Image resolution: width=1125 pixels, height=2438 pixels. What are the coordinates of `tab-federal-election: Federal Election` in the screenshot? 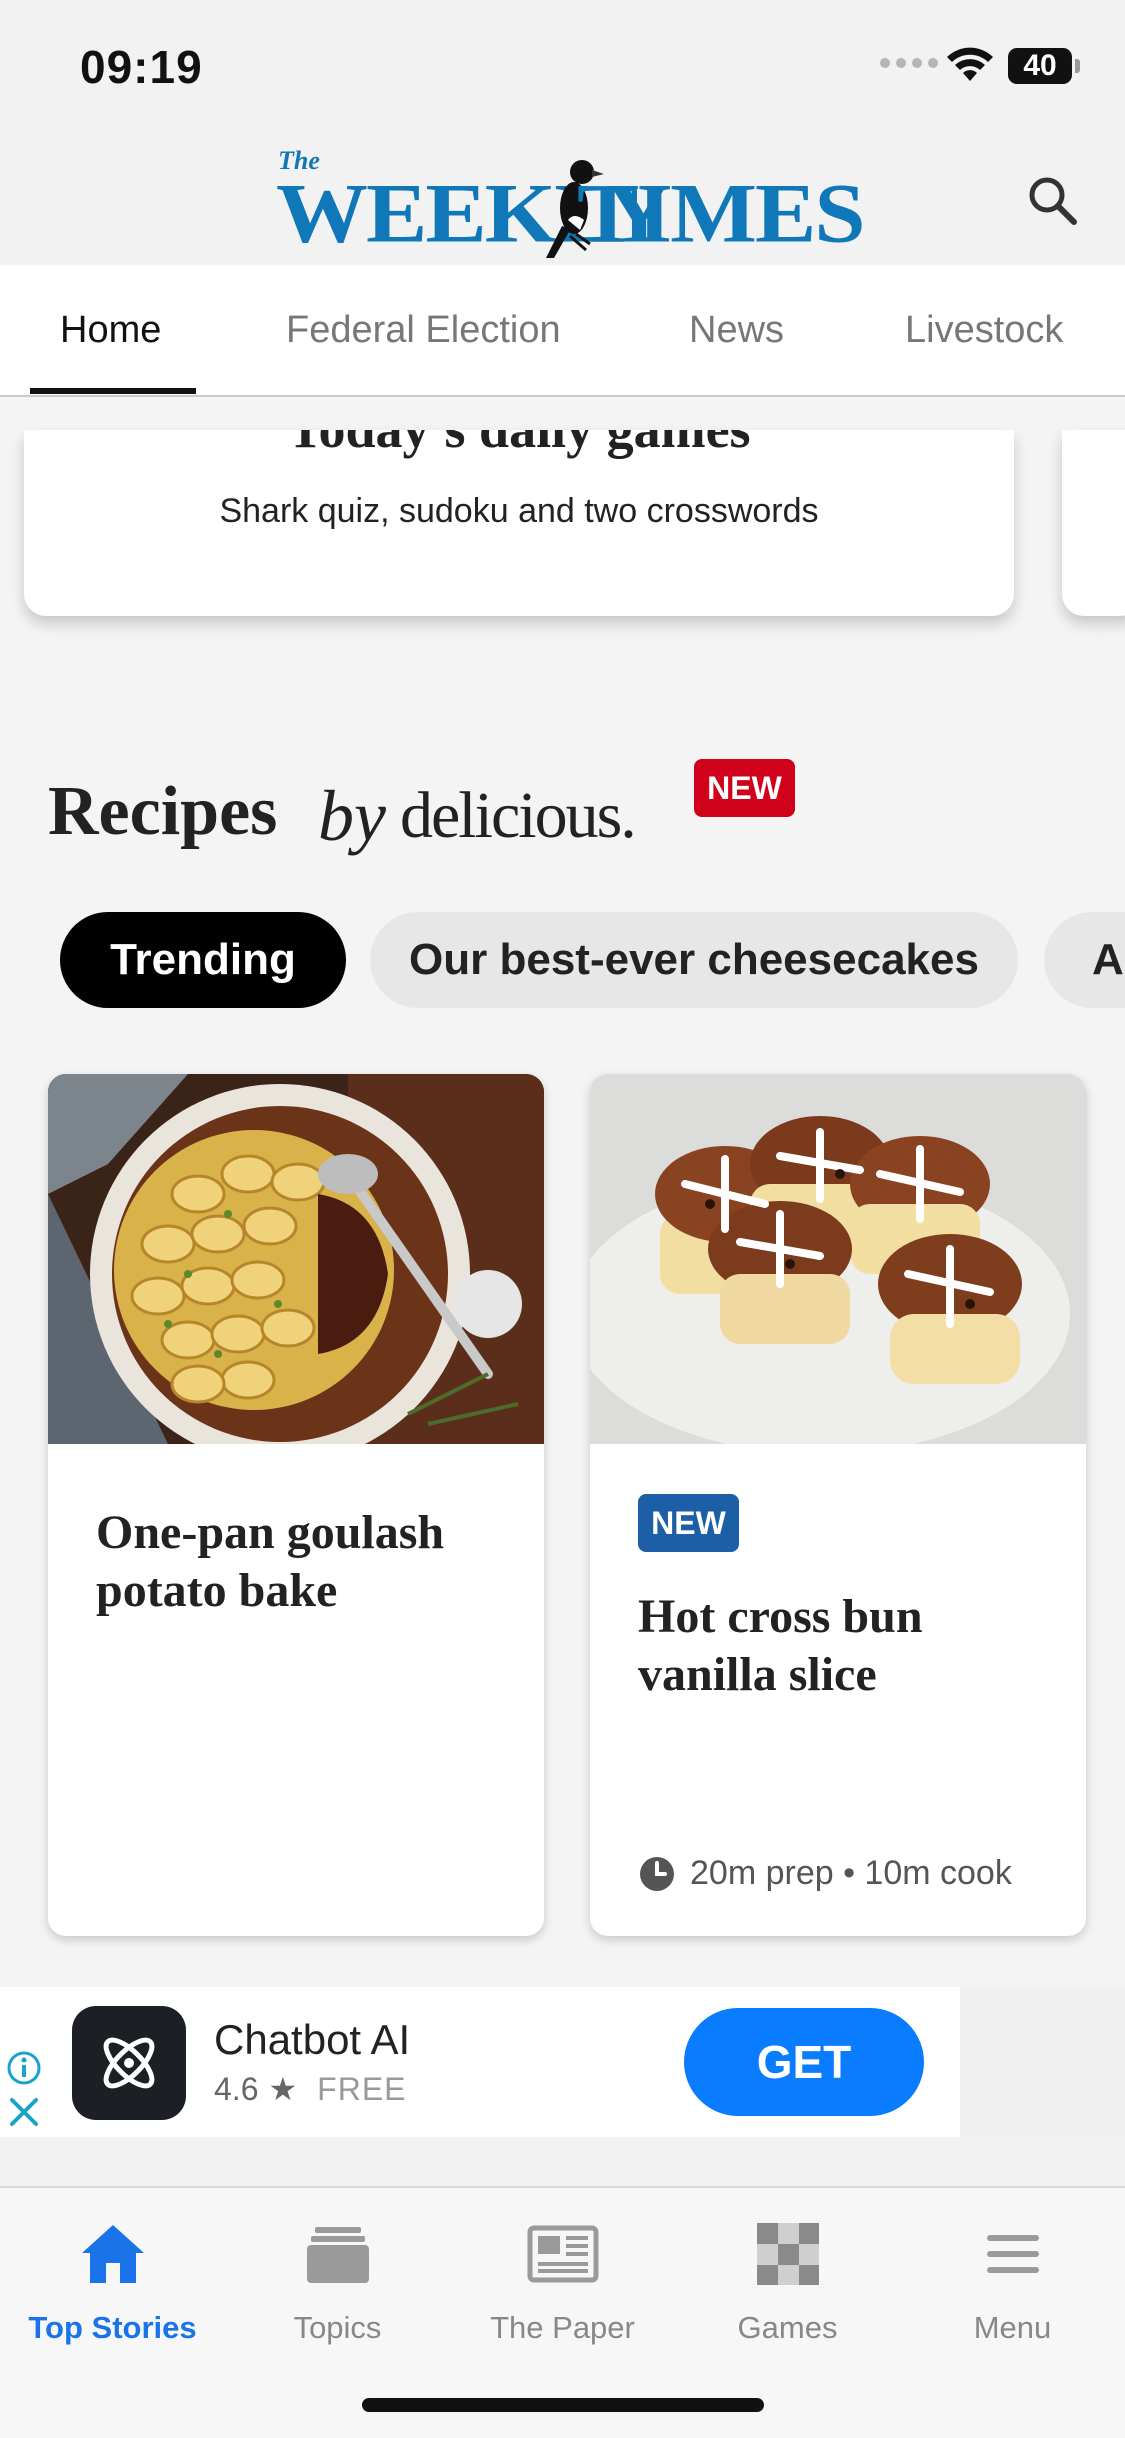 It's located at (423, 330).